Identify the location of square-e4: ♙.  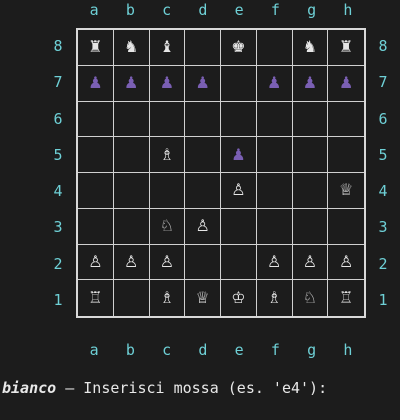
(239, 191).